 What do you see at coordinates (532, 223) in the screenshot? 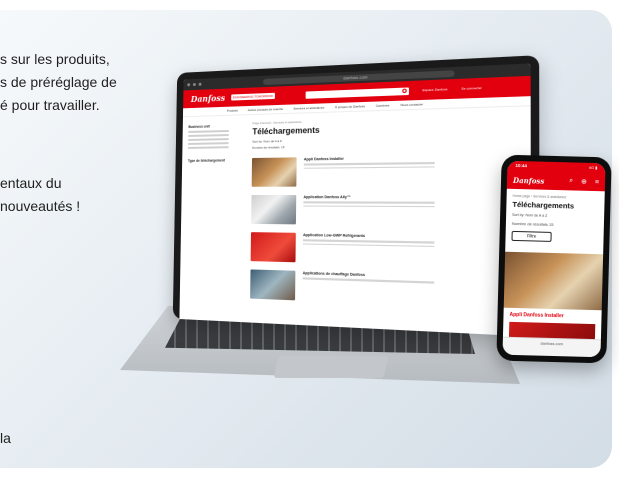
I see `results-count: Nombre de résultats 15` at bounding box center [532, 223].